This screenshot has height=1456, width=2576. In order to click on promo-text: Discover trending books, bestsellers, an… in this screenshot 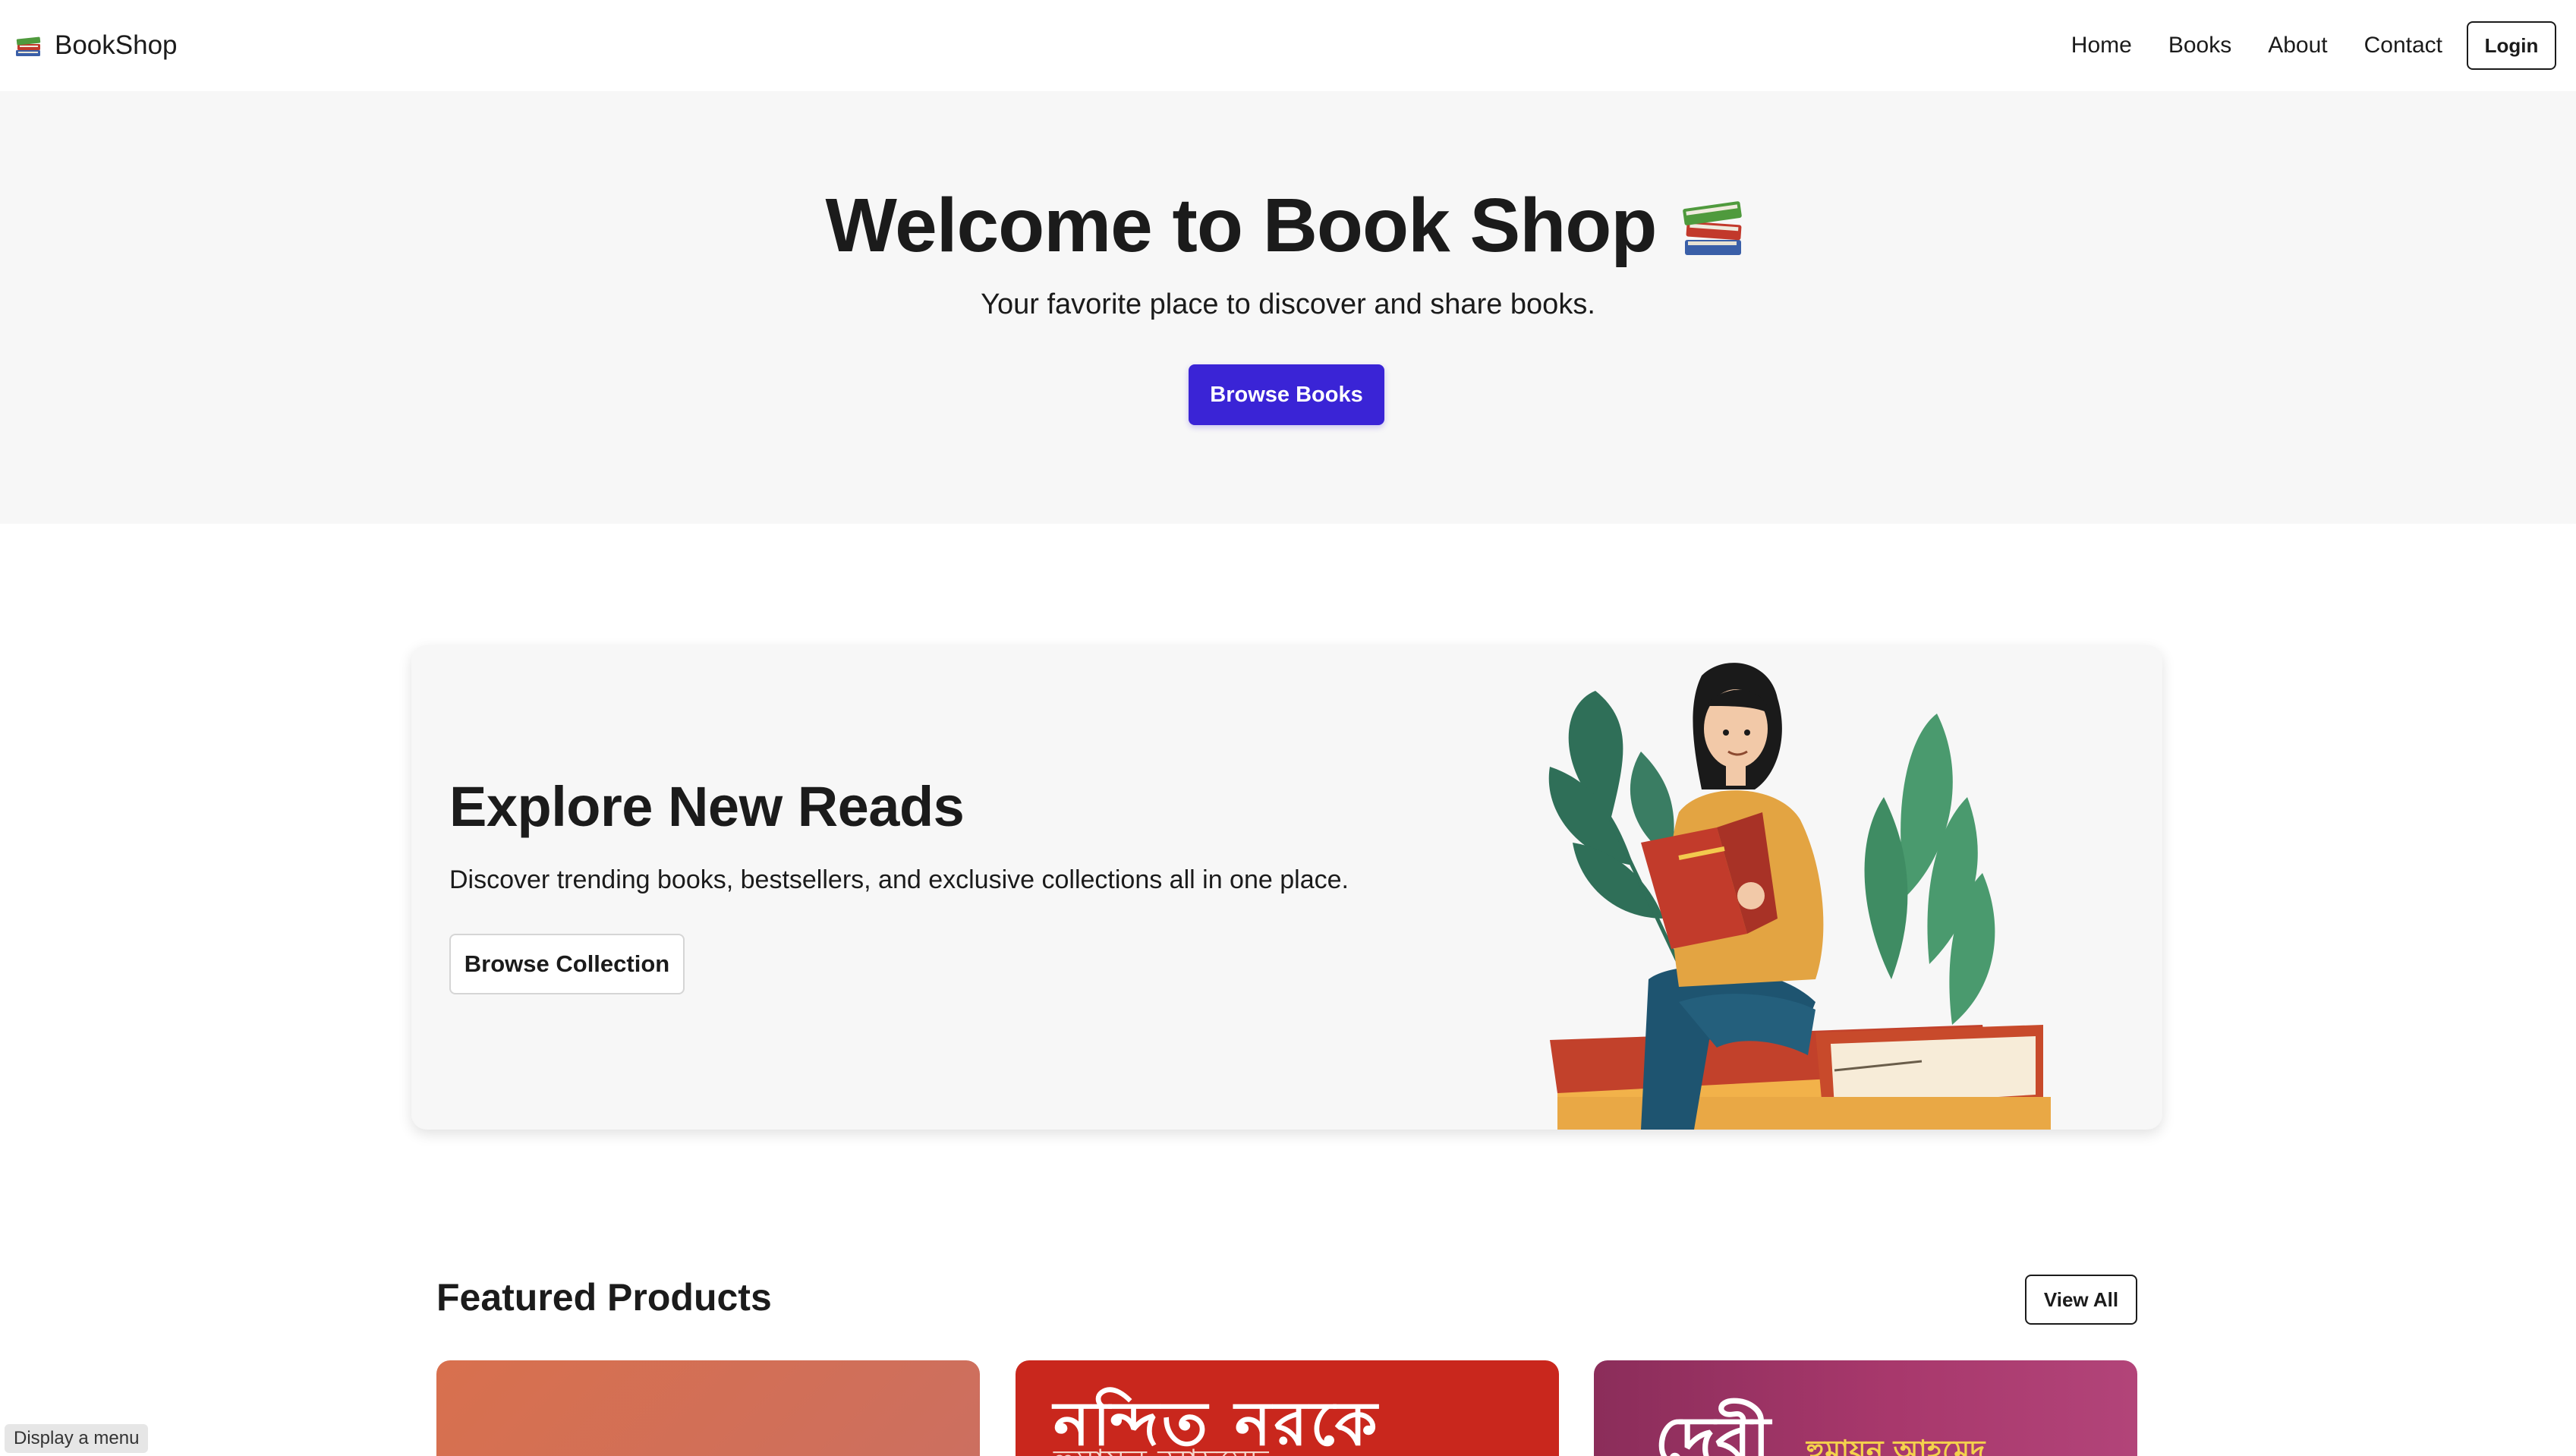, I will do `click(899, 879)`.